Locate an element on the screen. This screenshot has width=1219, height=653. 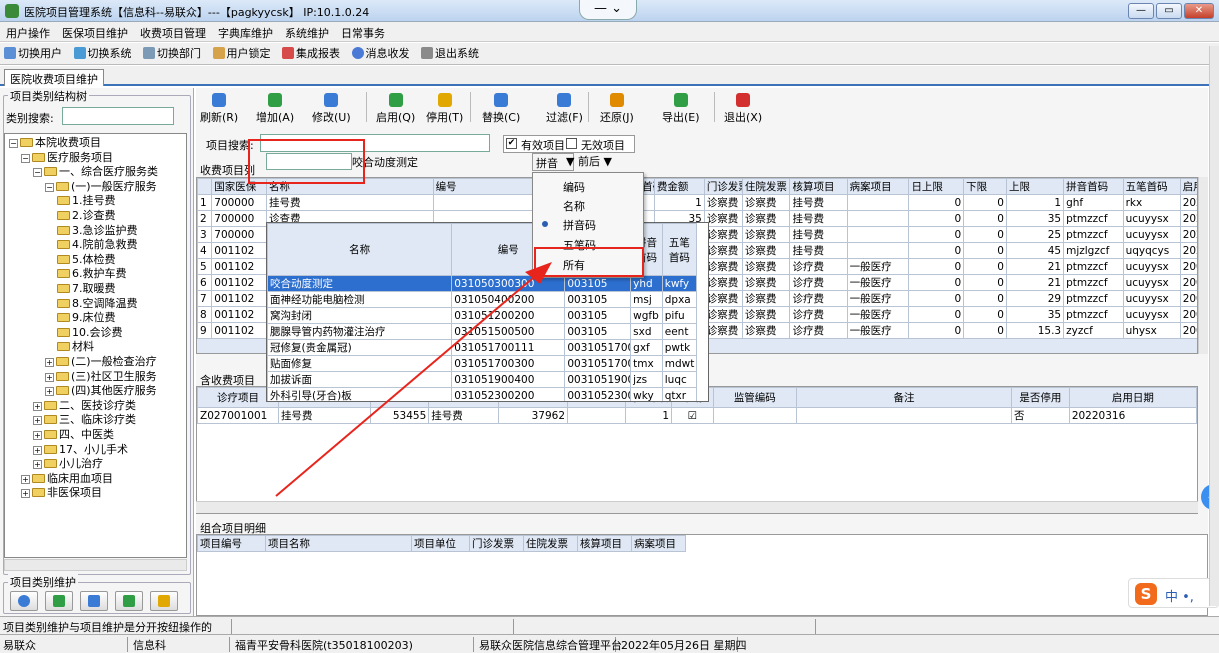
export-button: 导出(E) is located at coordinates (681, 109).